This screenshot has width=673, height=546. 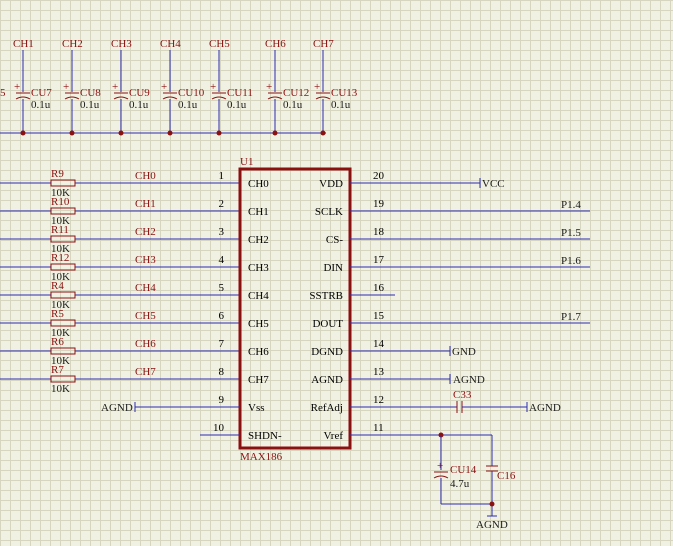 What do you see at coordinates (379, 204) in the screenshot?
I see `pin-number: 19` at bounding box center [379, 204].